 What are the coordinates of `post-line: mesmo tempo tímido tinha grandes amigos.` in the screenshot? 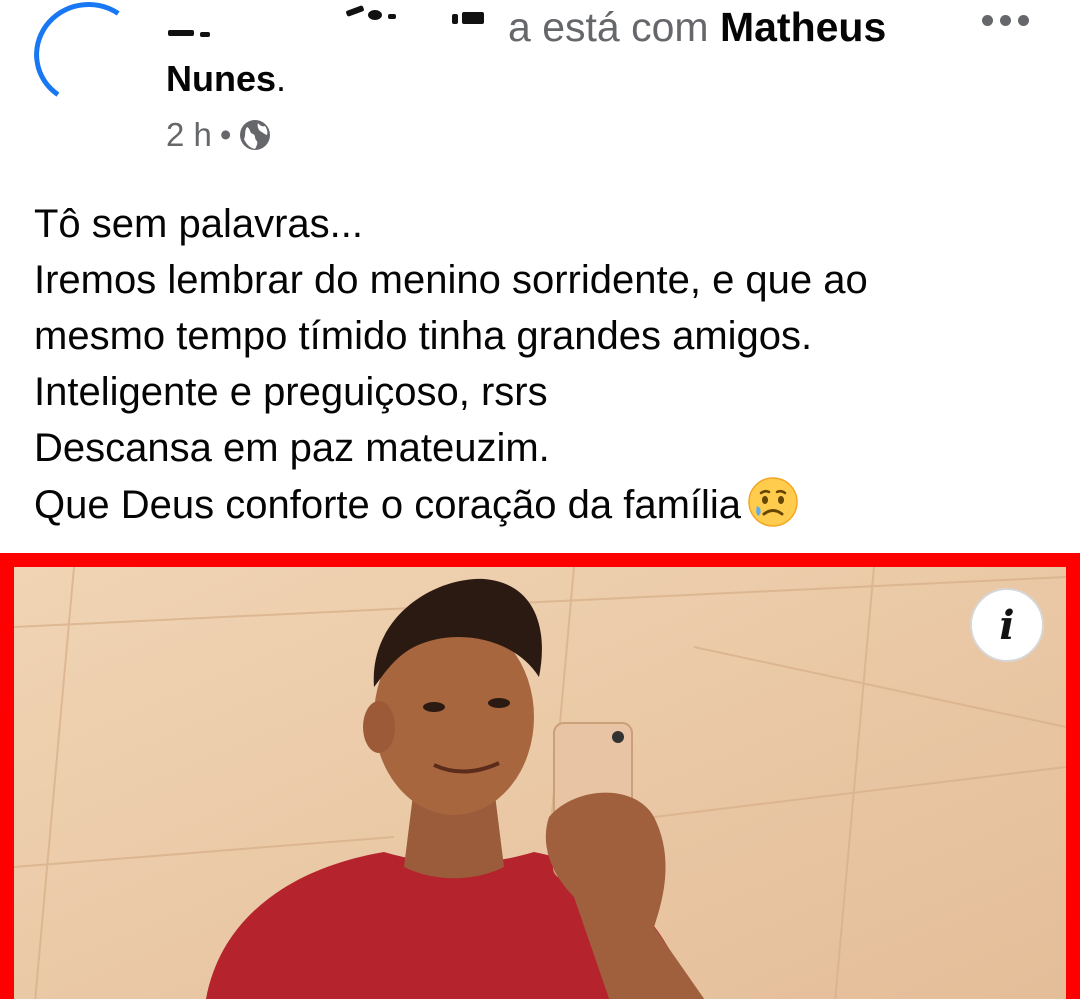 It's located at (423, 336).